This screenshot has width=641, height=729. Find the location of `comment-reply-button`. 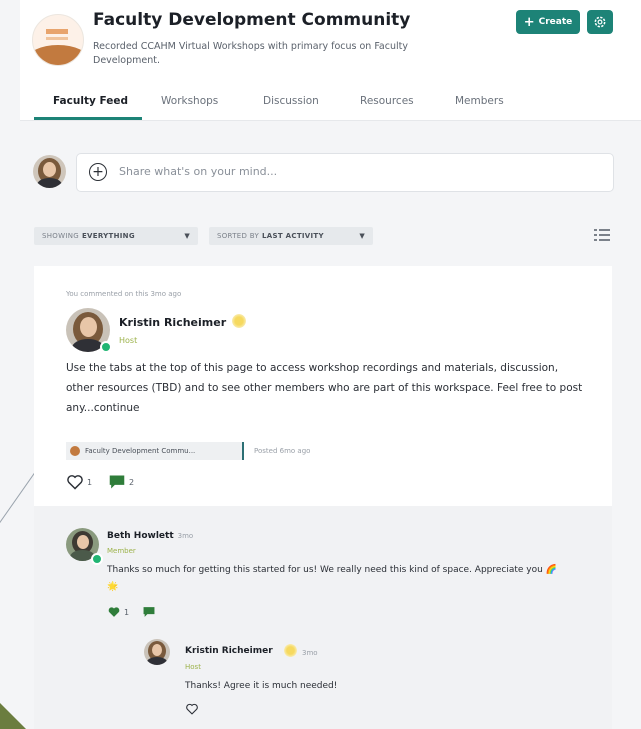

comment-reply-button is located at coordinates (149, 612).